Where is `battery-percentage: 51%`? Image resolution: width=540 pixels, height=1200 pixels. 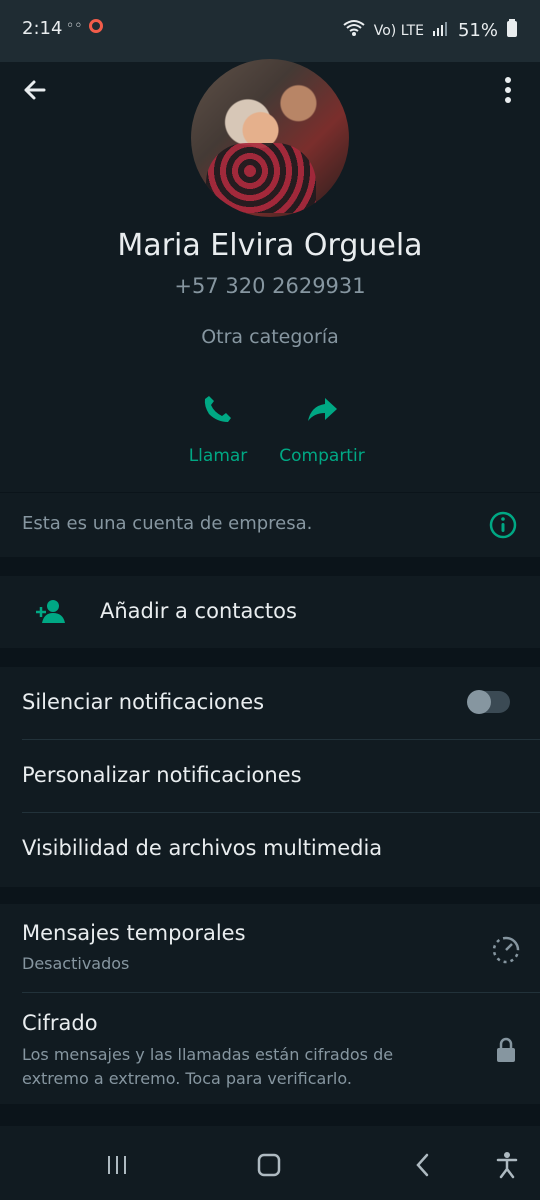
battery-percentage: 51% is located at coordinates (477, 30).